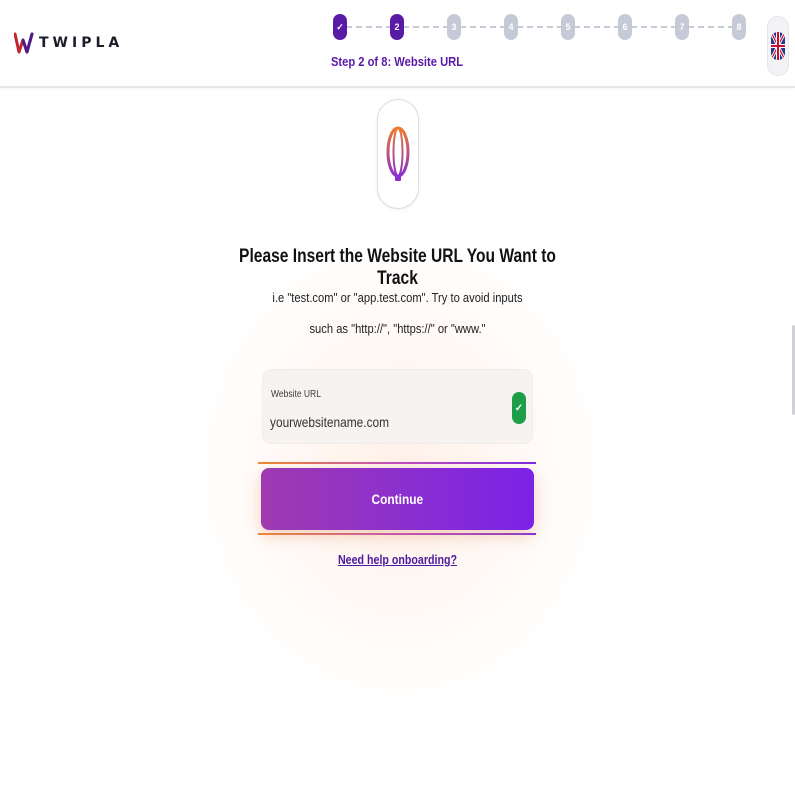 This screenshot has height=795, width=795. I want to click on onboarding-stepper: ✓ 2 3 4 5 6 7 8, so click(540, 27).